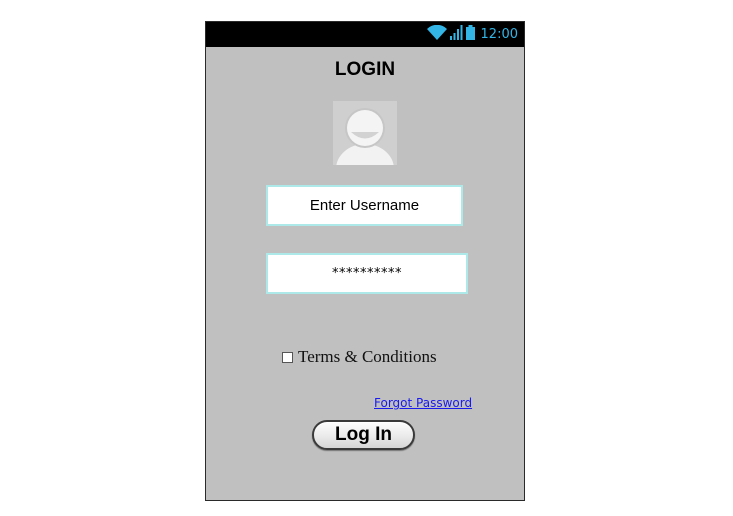 The width and height of the screenshot is (733, 516). Describe the element at coordinates (367, 356) in the screenshot. I see `terms-label: Terms & Conditions` at that location.